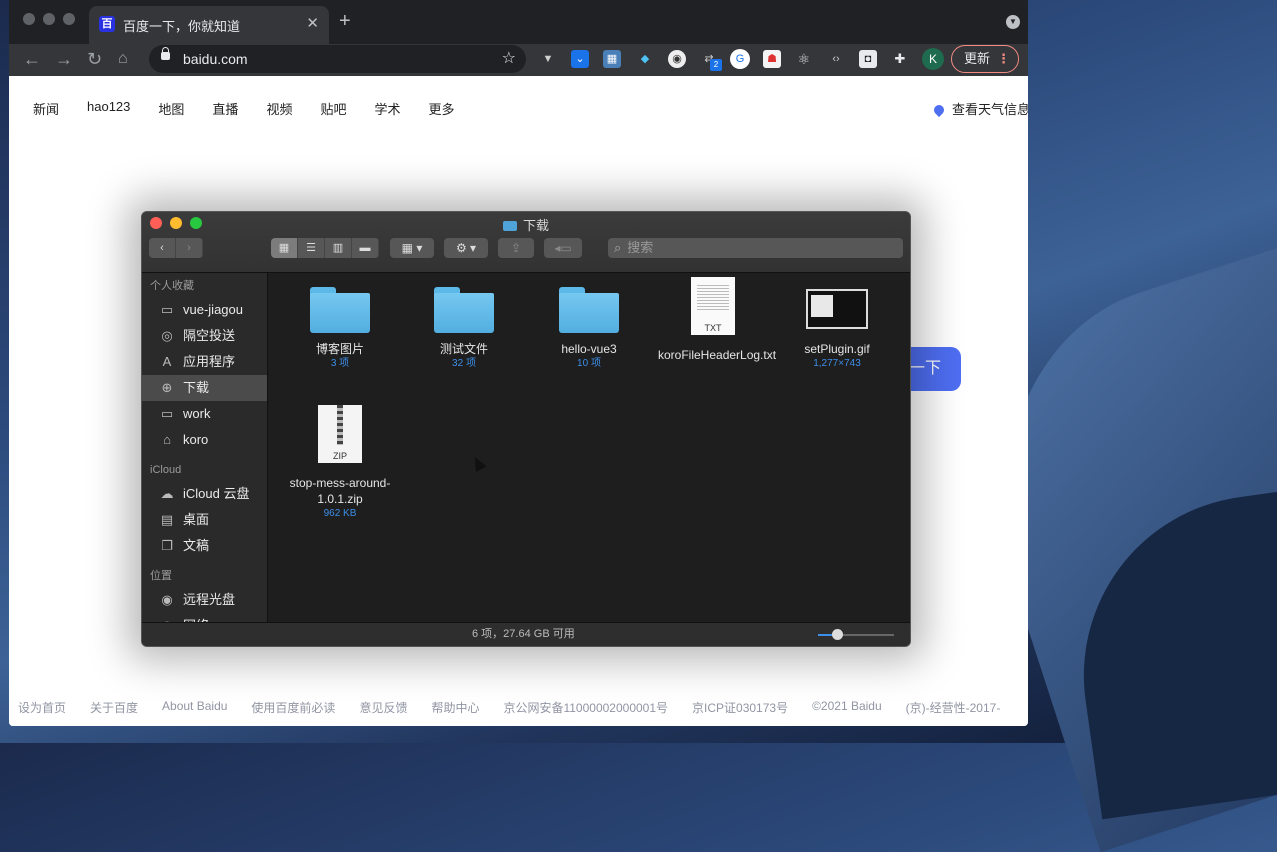 This screenshot has width=1277, height=852. I want to click on finder-search-input: ⌕ 搜索, so click(755, 248).